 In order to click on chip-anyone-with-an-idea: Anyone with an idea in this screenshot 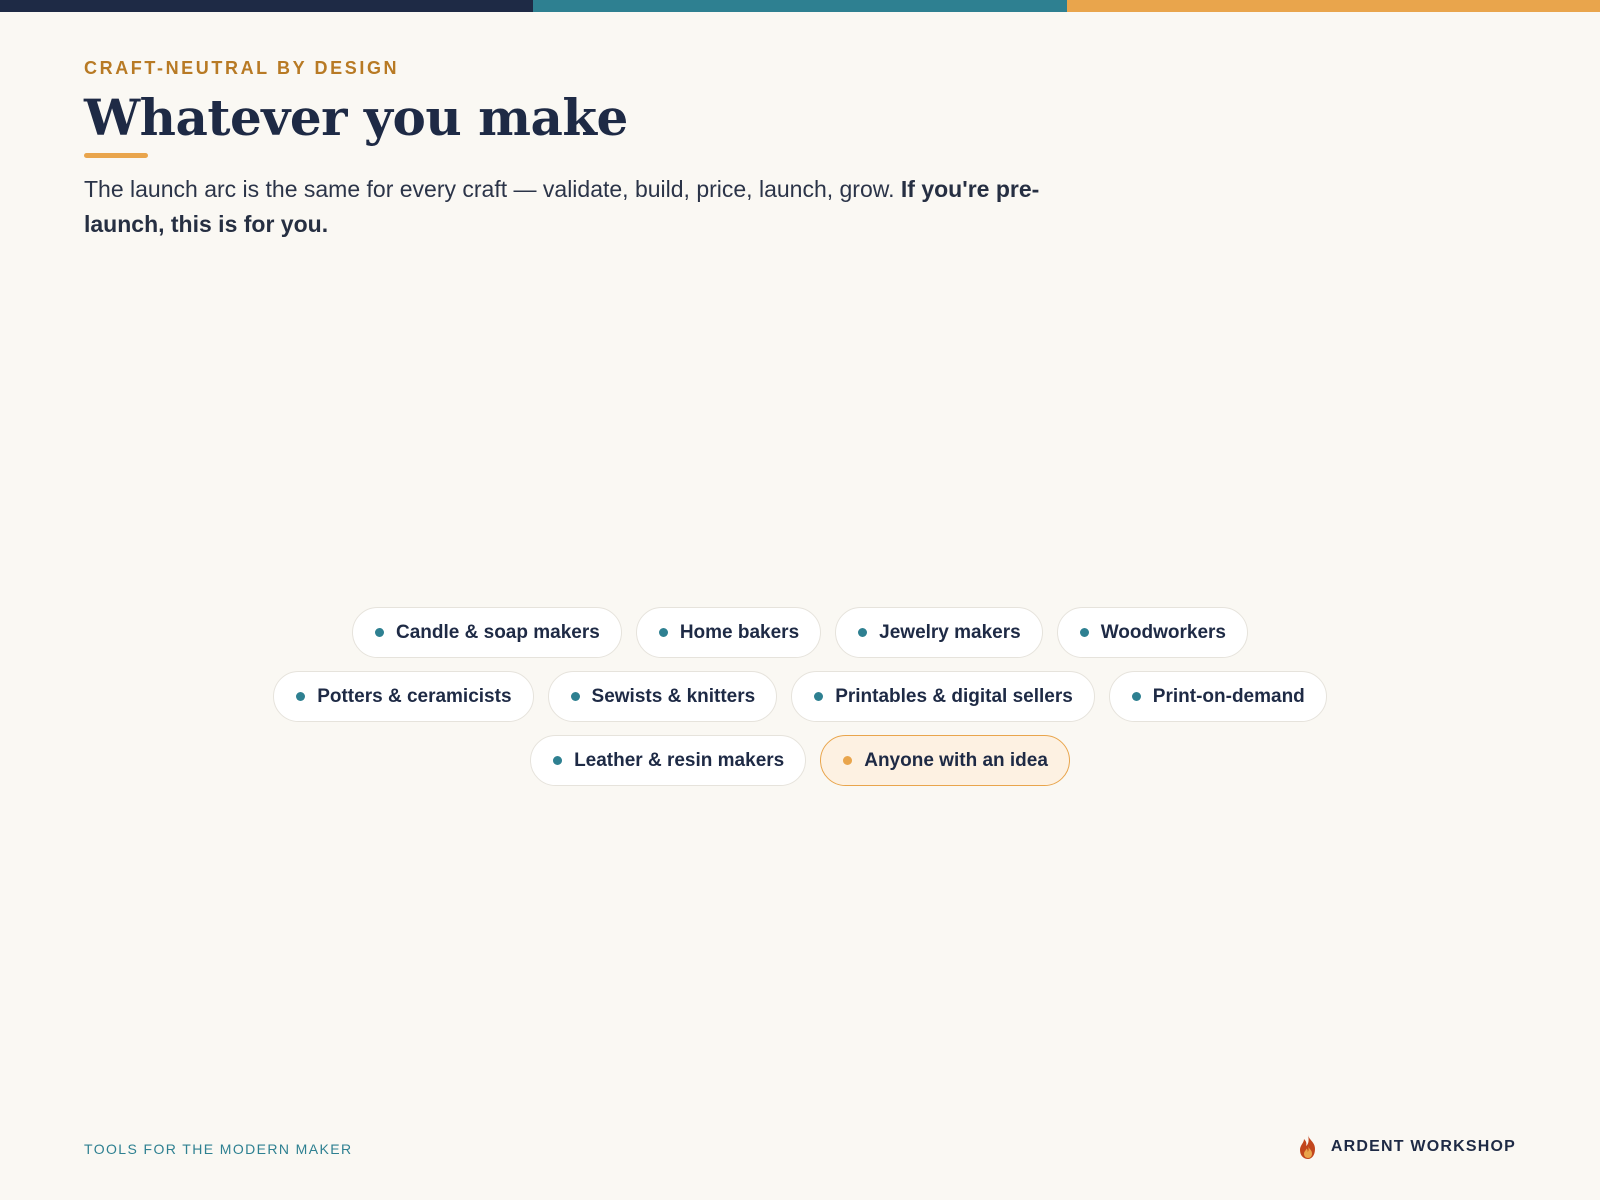, I will do `click(945, 760)`.